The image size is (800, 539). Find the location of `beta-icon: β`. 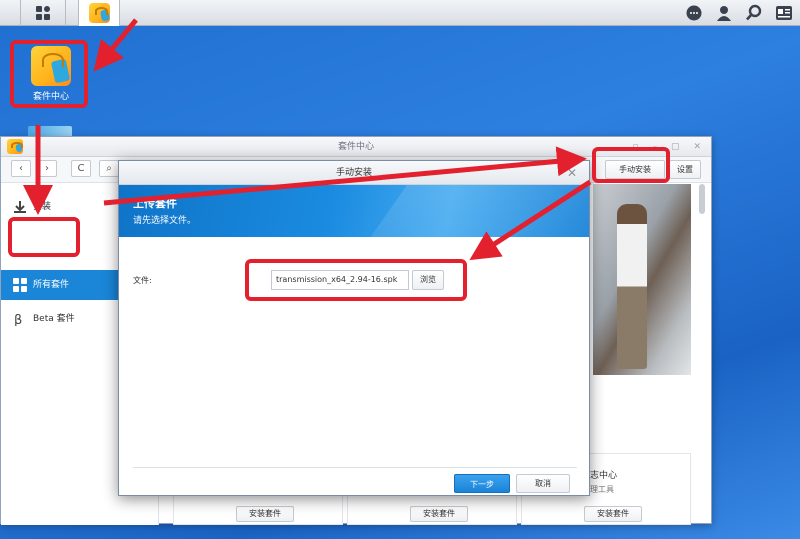

beta-icon: β is located at coordinates (18, 319).